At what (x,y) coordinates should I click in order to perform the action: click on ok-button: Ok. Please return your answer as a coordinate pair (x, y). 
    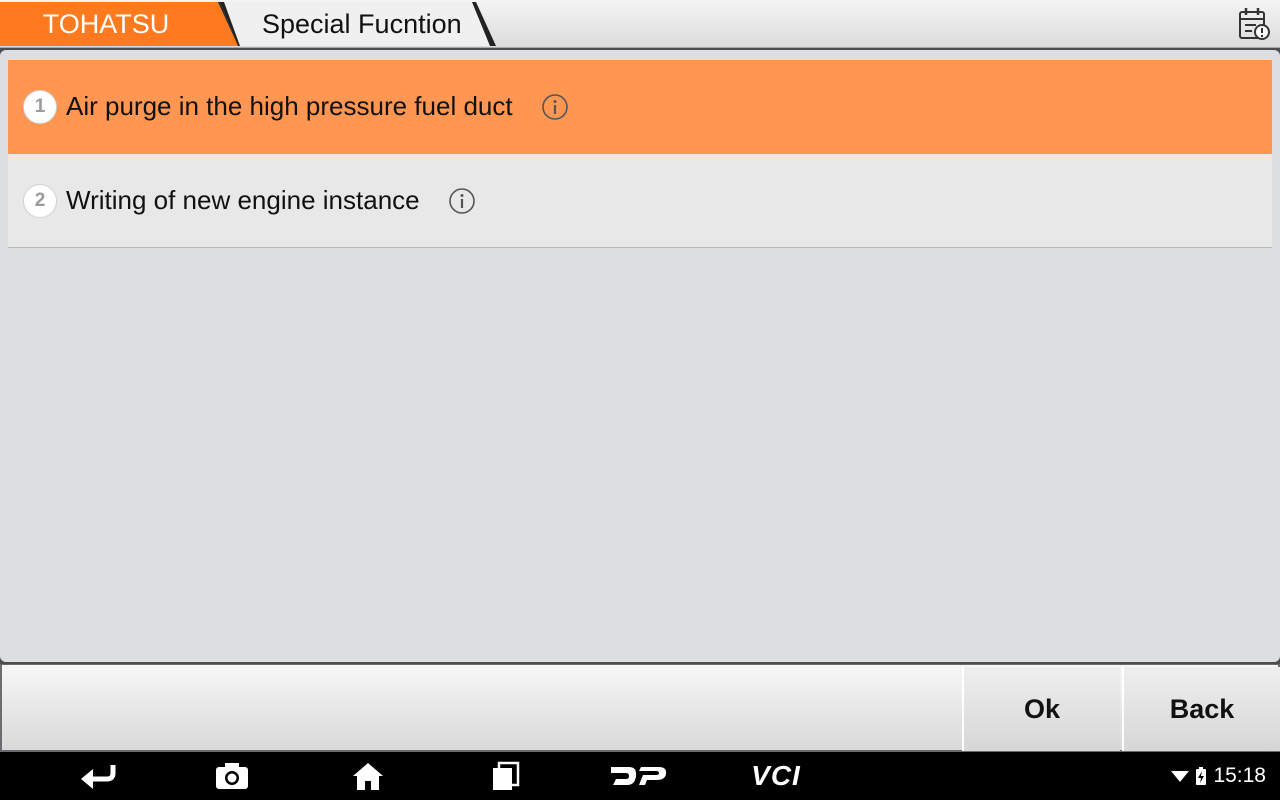
    Looking at the image, I should click on (1041, 709).